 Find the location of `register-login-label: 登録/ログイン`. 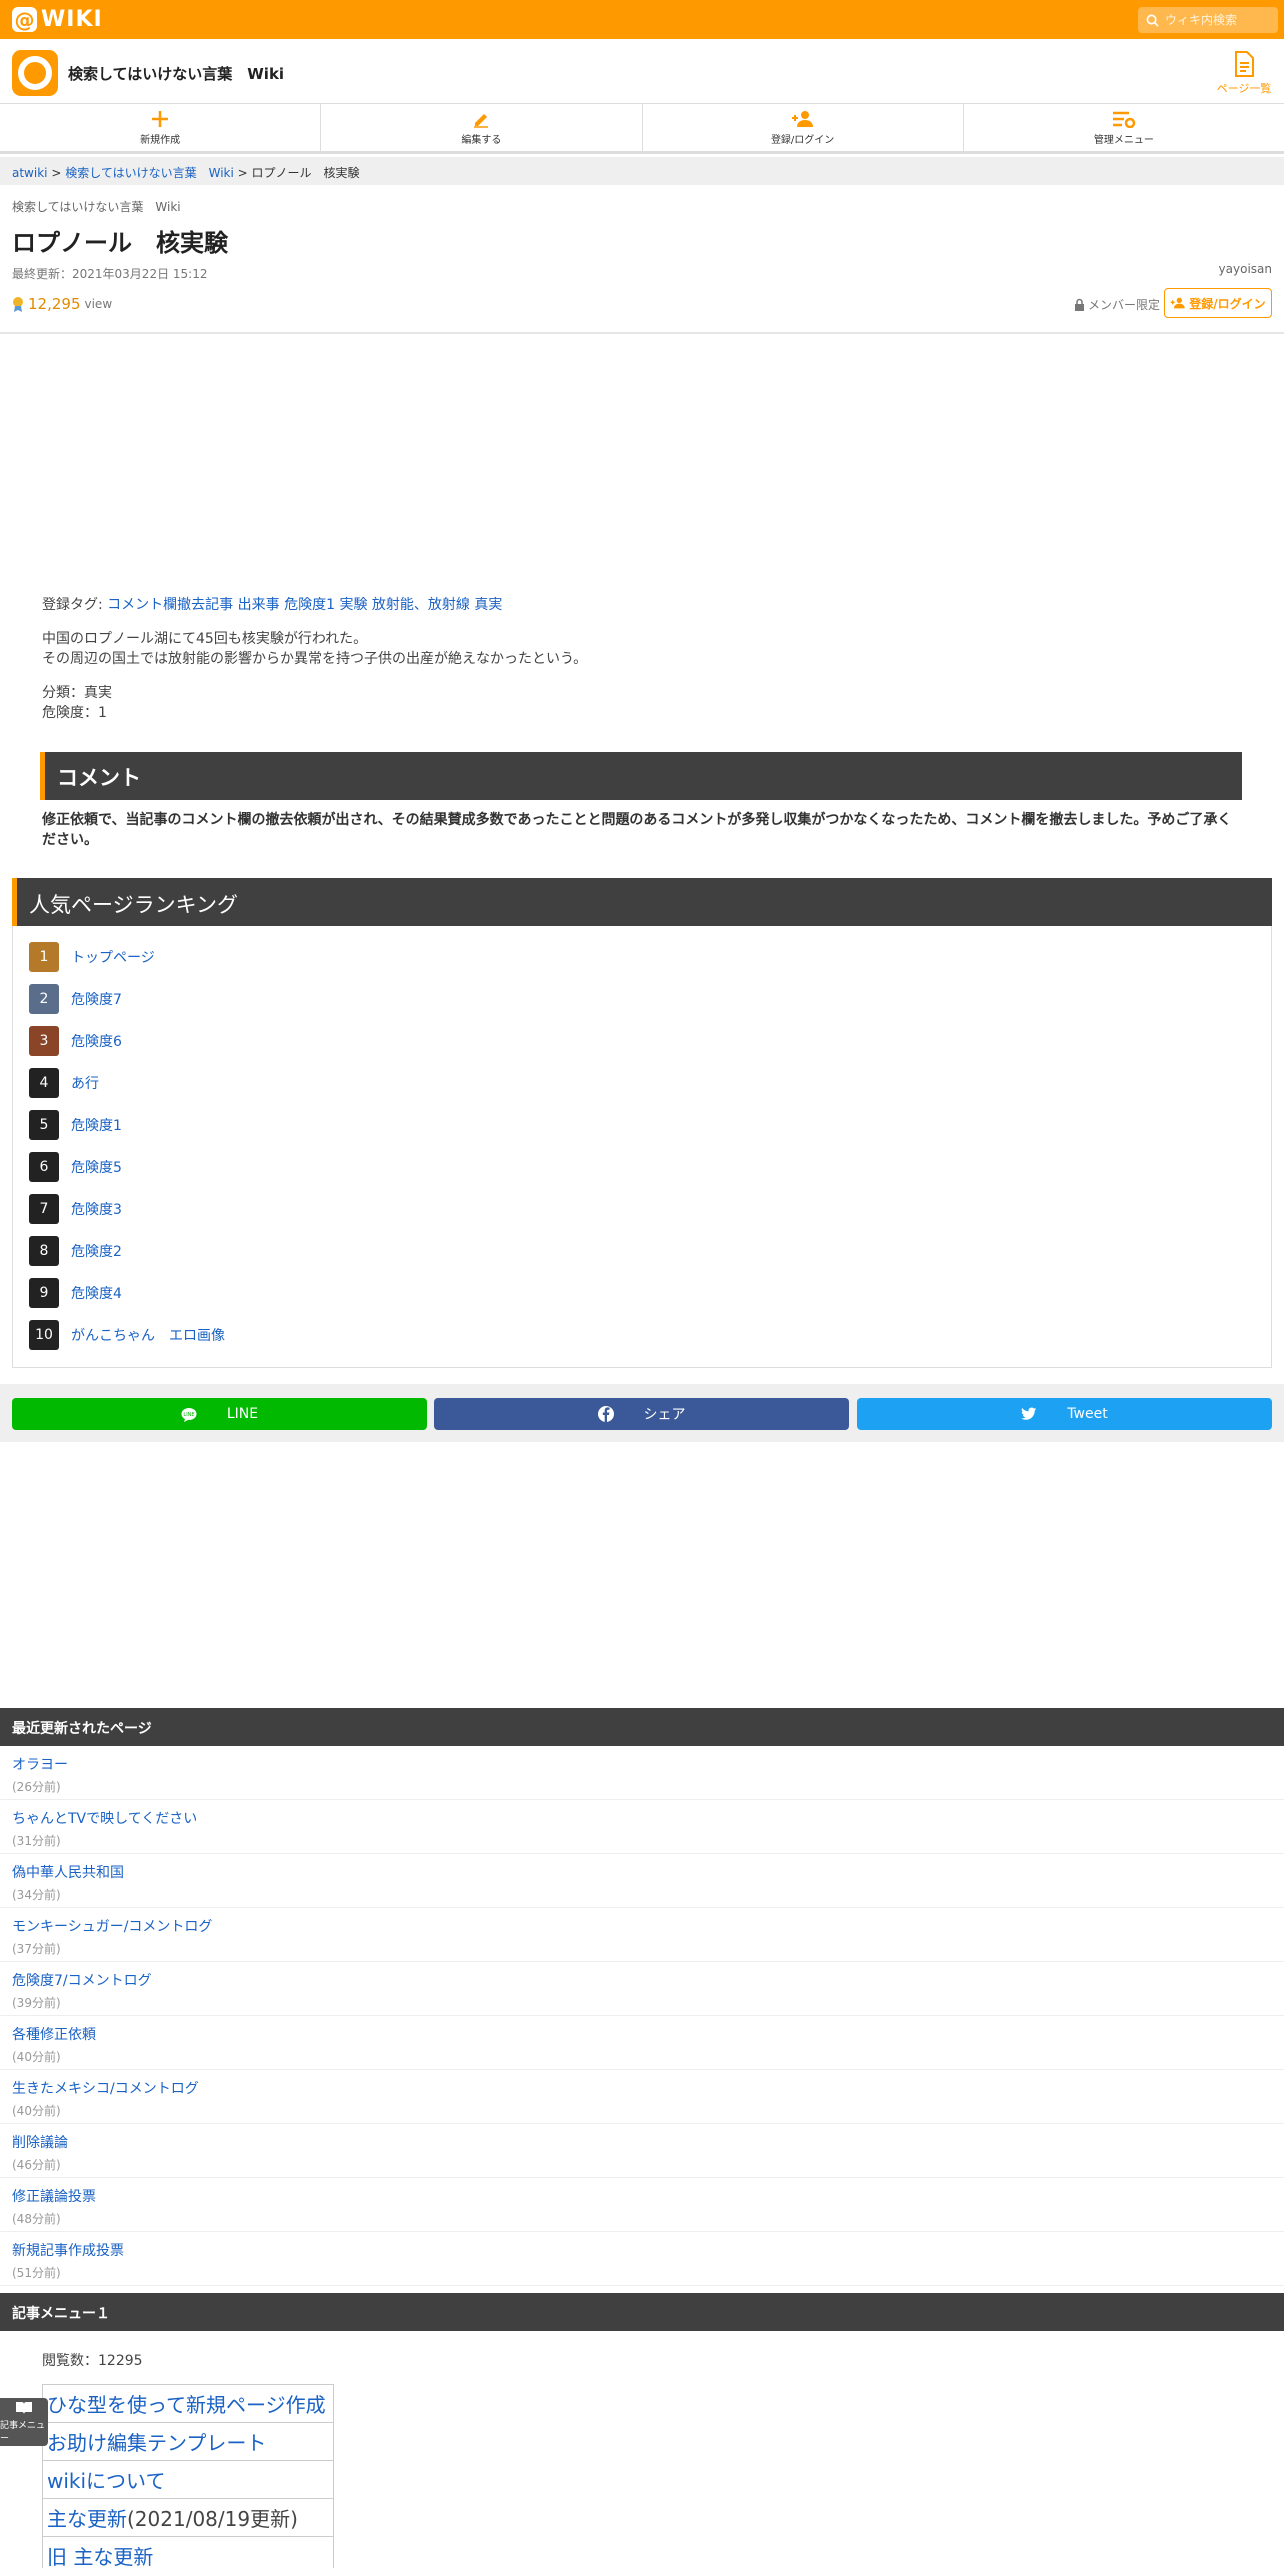

register-login-label: 登録/ログイン is located at coordinates (1227, 303).